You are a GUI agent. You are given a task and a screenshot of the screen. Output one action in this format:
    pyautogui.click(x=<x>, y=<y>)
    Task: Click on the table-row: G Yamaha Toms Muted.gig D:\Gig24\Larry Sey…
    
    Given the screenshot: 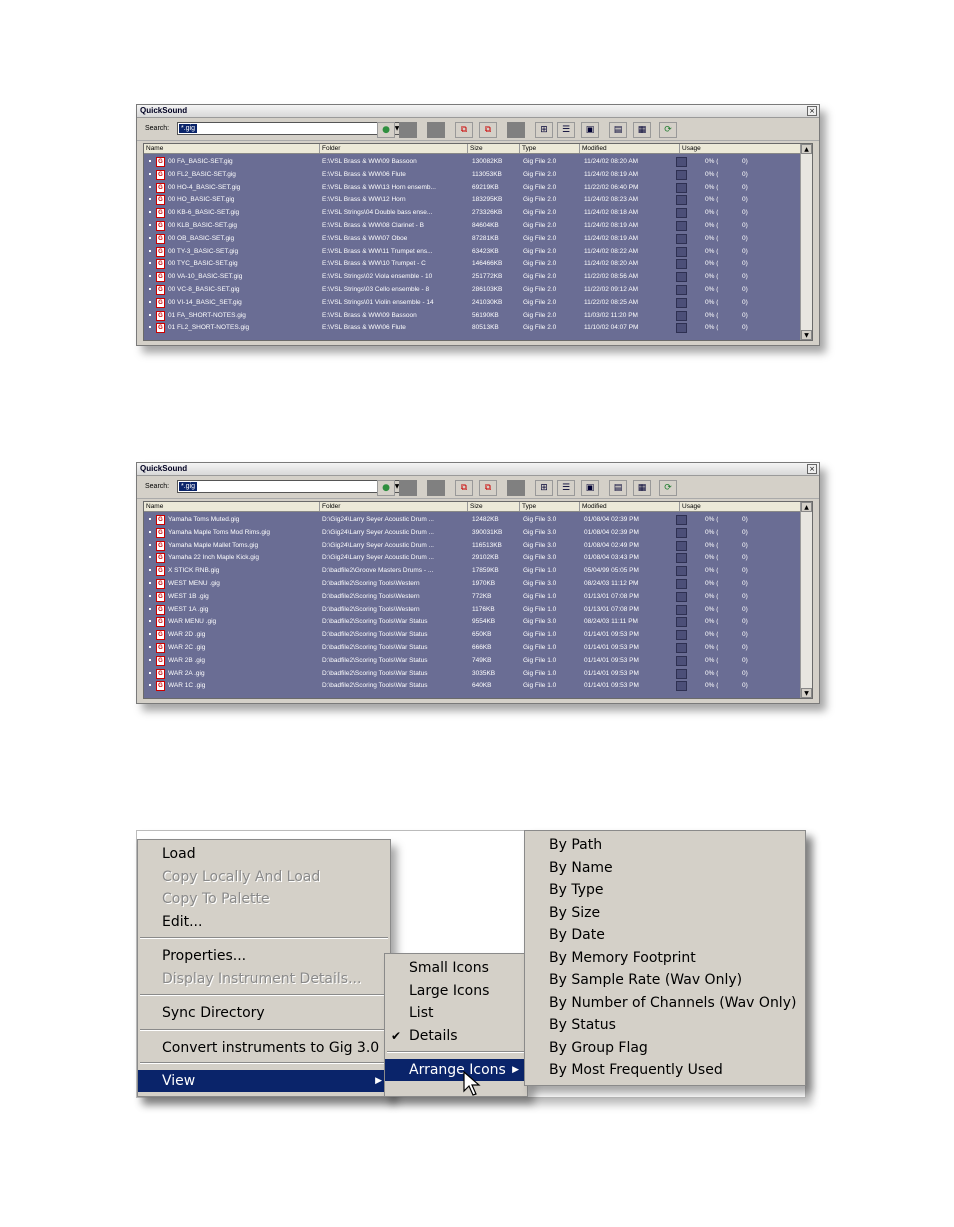 What is the action you would take?
    pyautogui.click(x=472, y=519)
    